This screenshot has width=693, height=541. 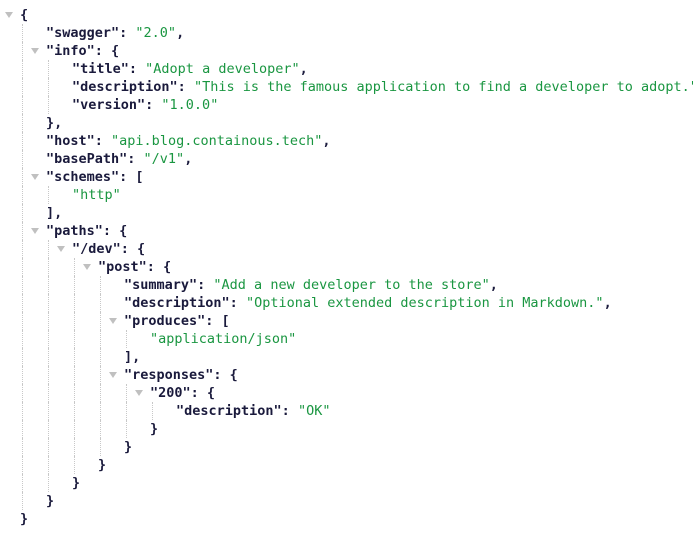 What do you see at coordinates (109, 105) in the screenshot?
I see `json-key: "version"` at bounding box center [109, 105].